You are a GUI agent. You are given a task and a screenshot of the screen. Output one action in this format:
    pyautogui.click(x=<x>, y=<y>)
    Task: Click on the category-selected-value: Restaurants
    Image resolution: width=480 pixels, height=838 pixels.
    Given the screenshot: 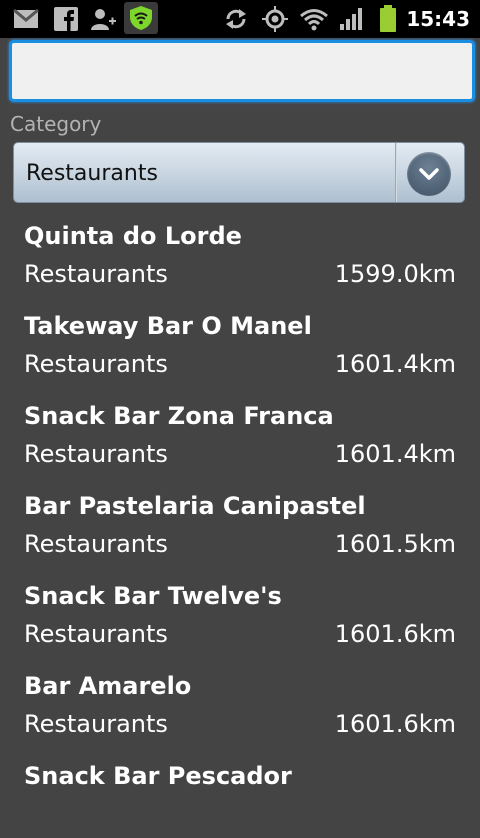 What is the action you would take?
    pyautogui.click(x=92, y=173)
    